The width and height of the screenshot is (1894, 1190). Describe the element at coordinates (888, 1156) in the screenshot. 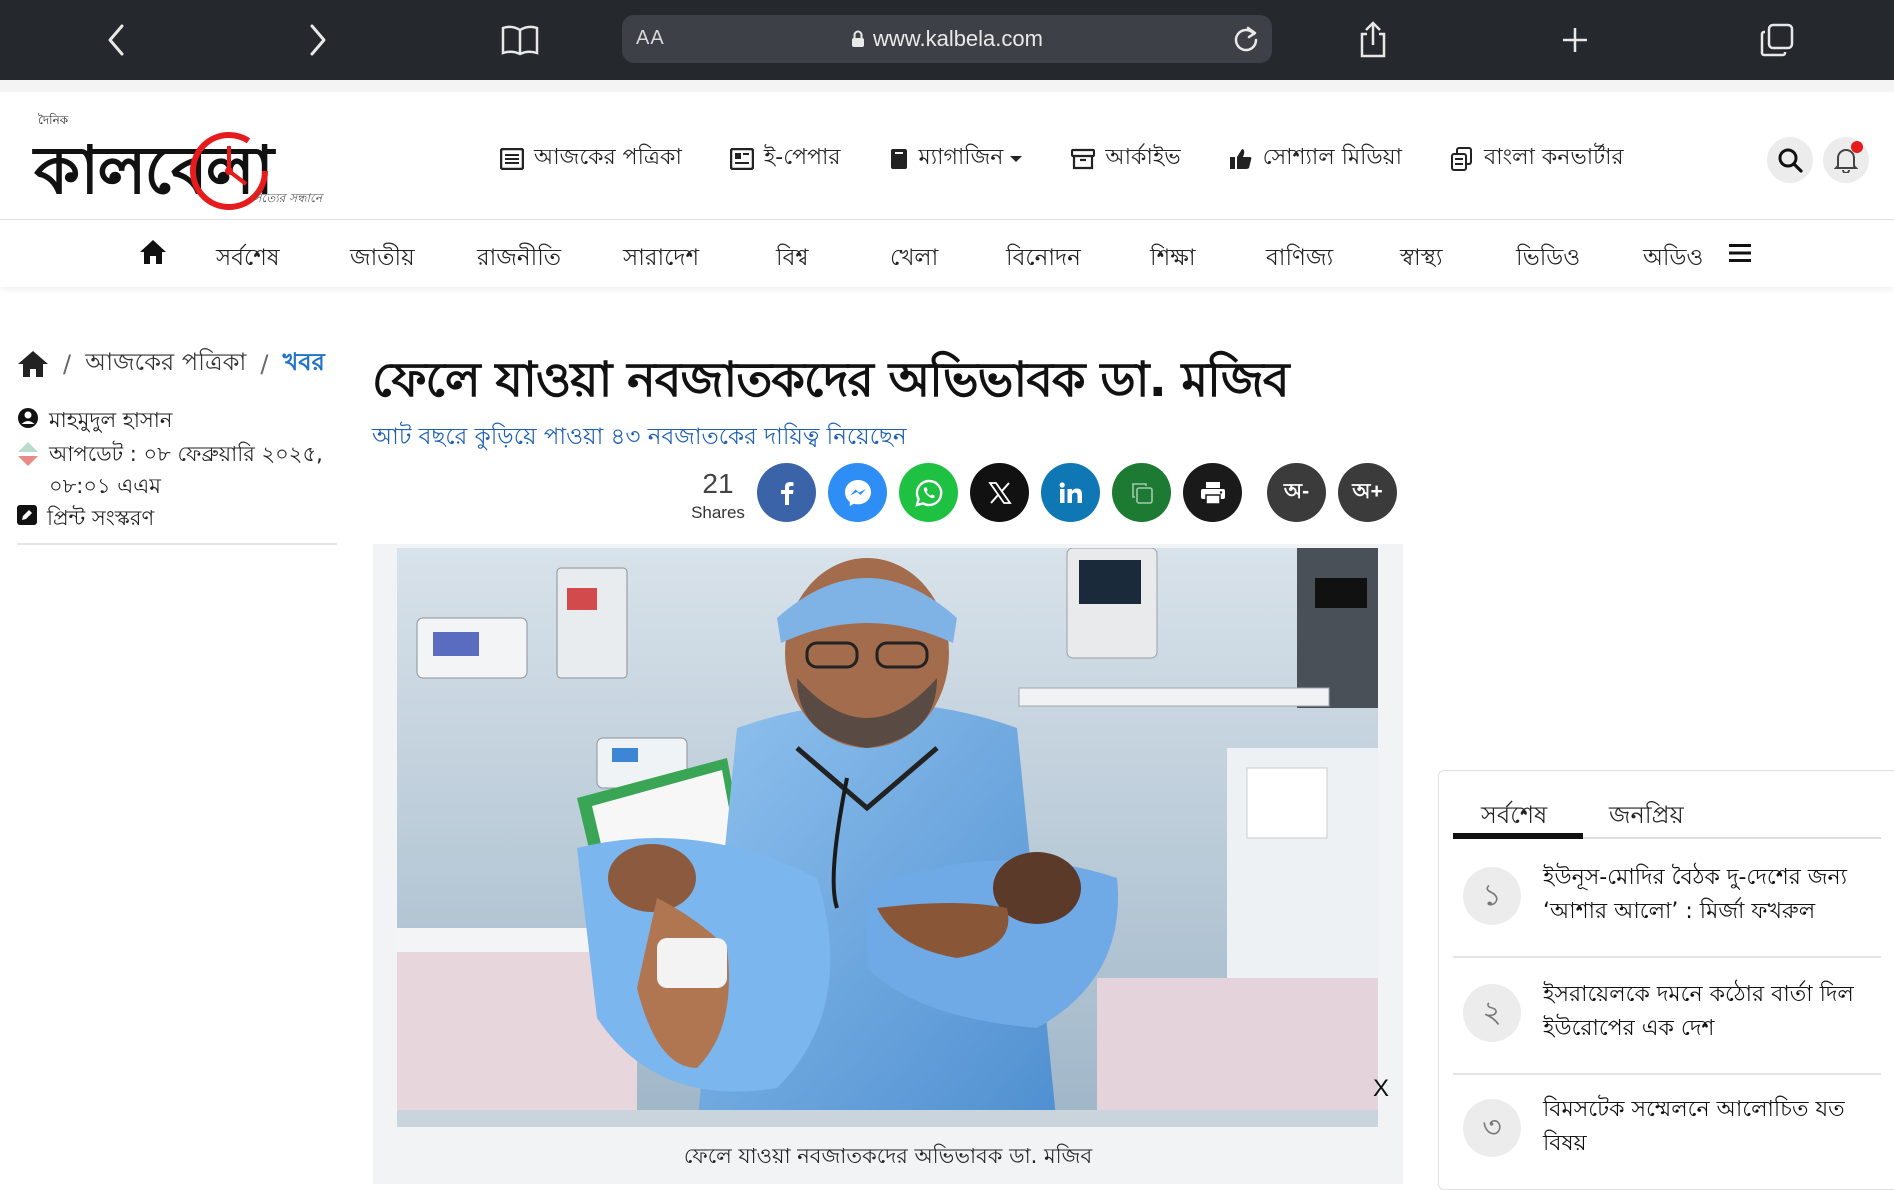

I see `photo-caption: ফেলে যাওয়া নবজাতকদের অভিভাবক ডা. মজিব` at that location.